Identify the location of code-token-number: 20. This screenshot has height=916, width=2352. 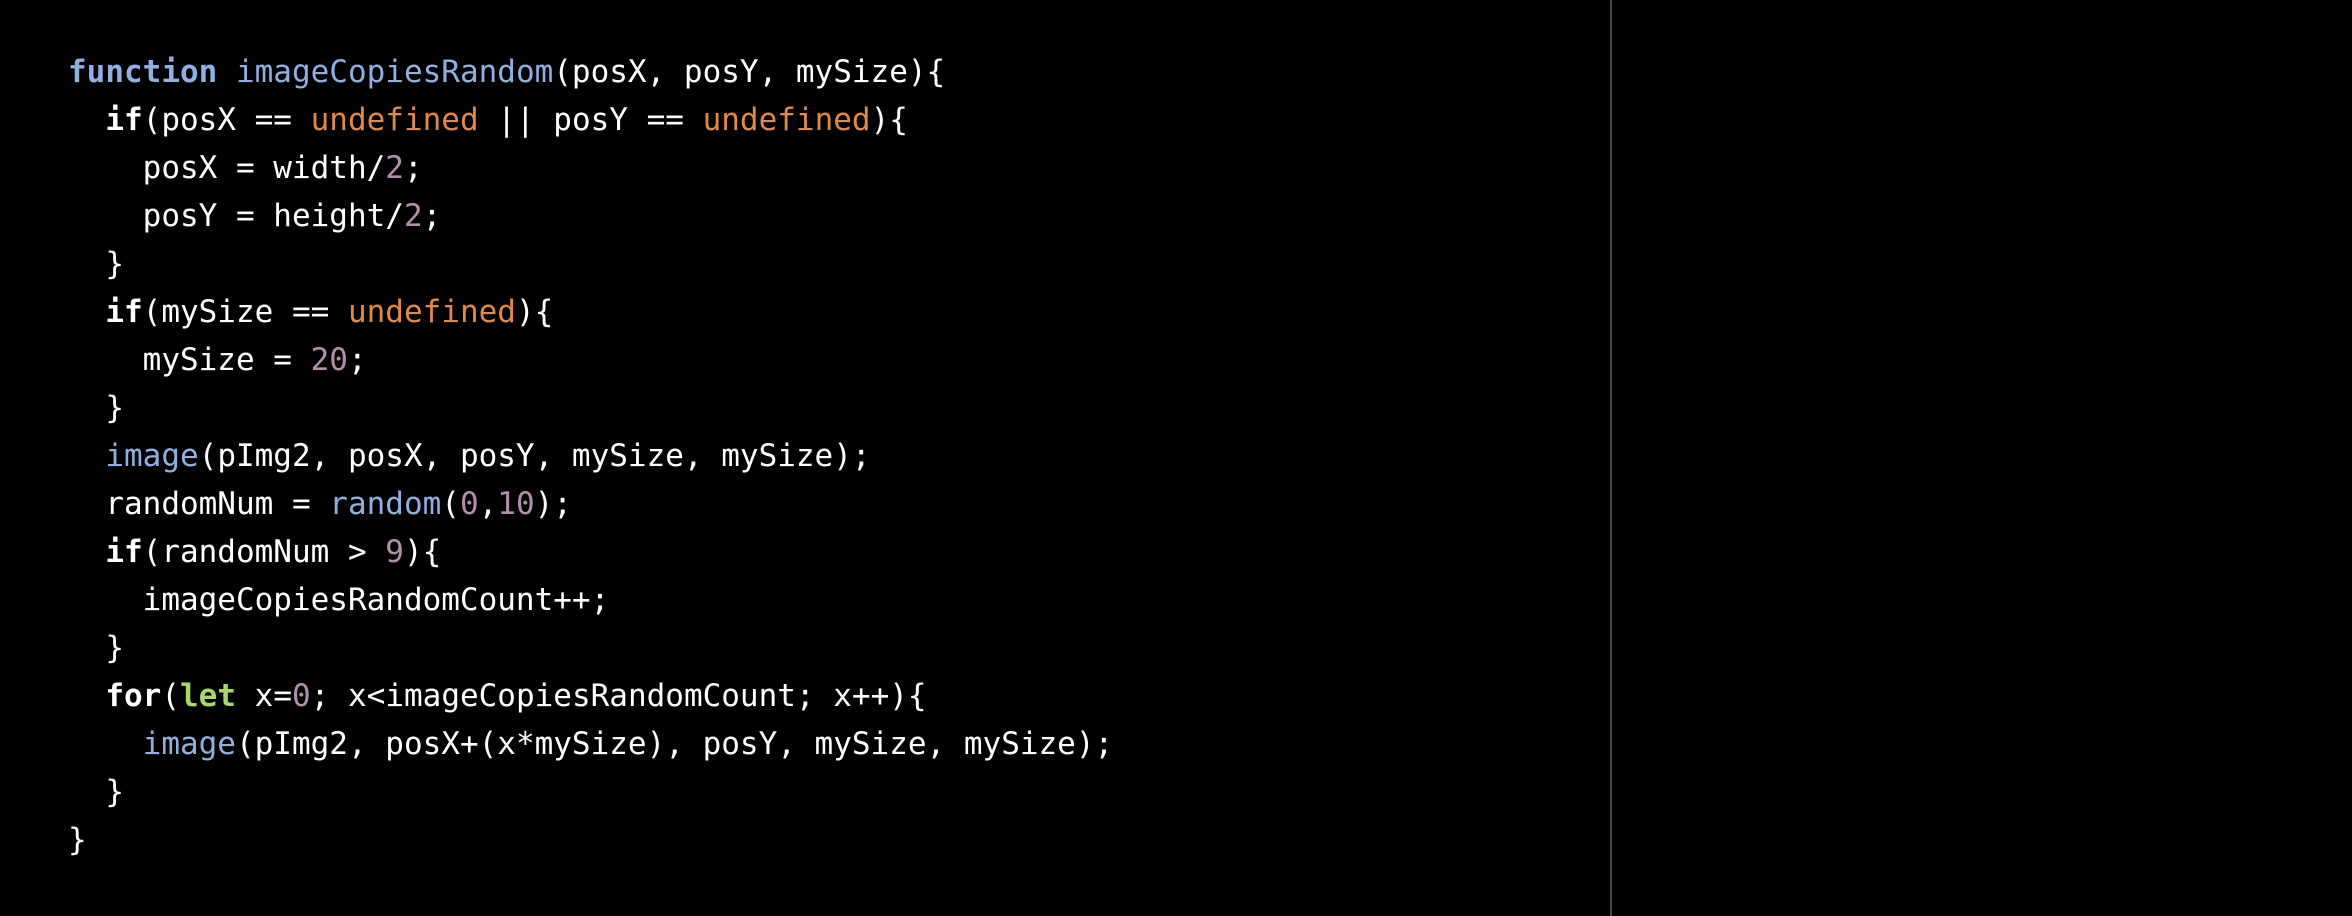
(329, 360).